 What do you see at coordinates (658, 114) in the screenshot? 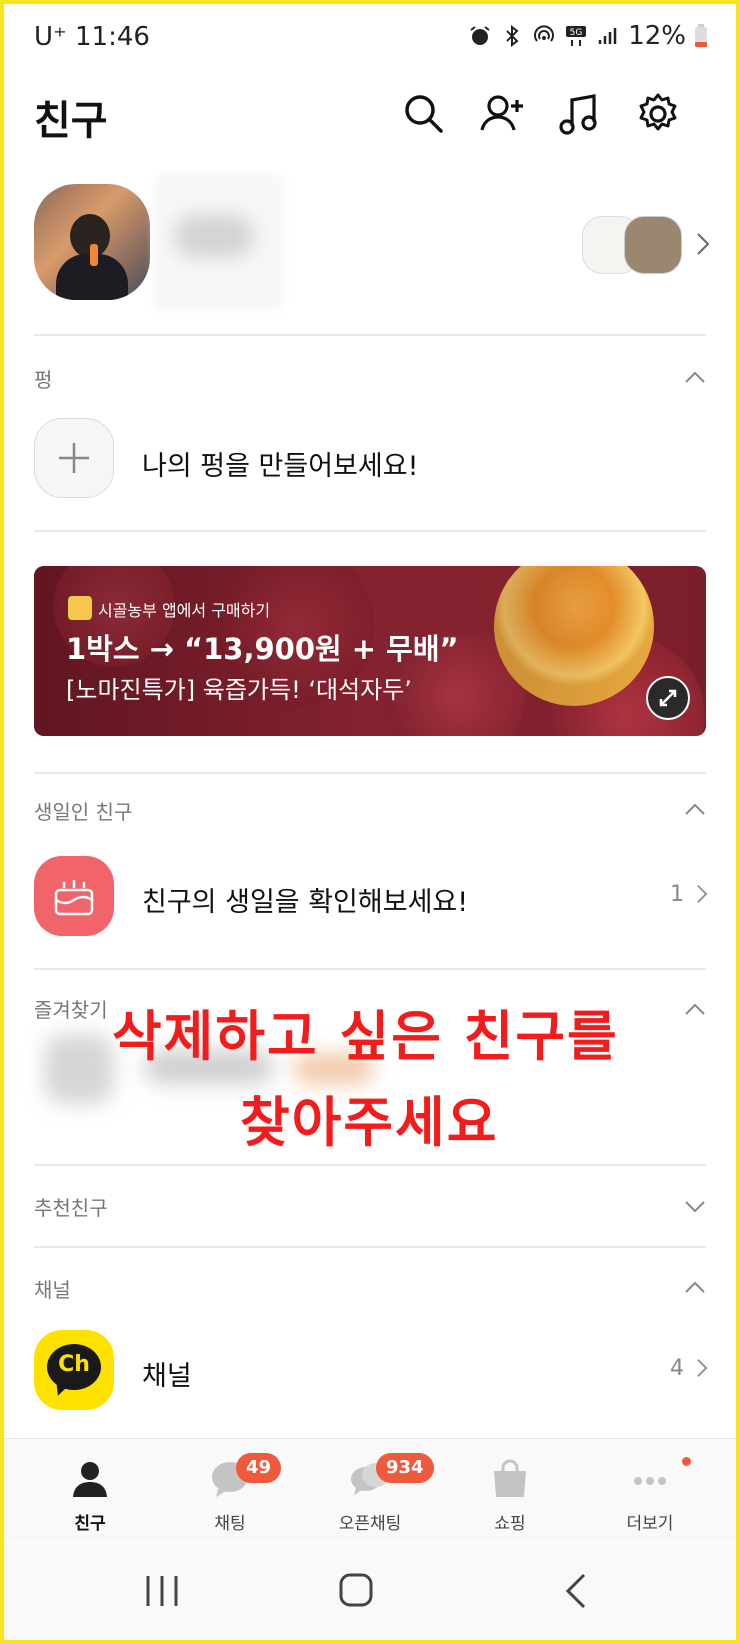
I see `settings-gear-icon` at bounding box center [658, 114].